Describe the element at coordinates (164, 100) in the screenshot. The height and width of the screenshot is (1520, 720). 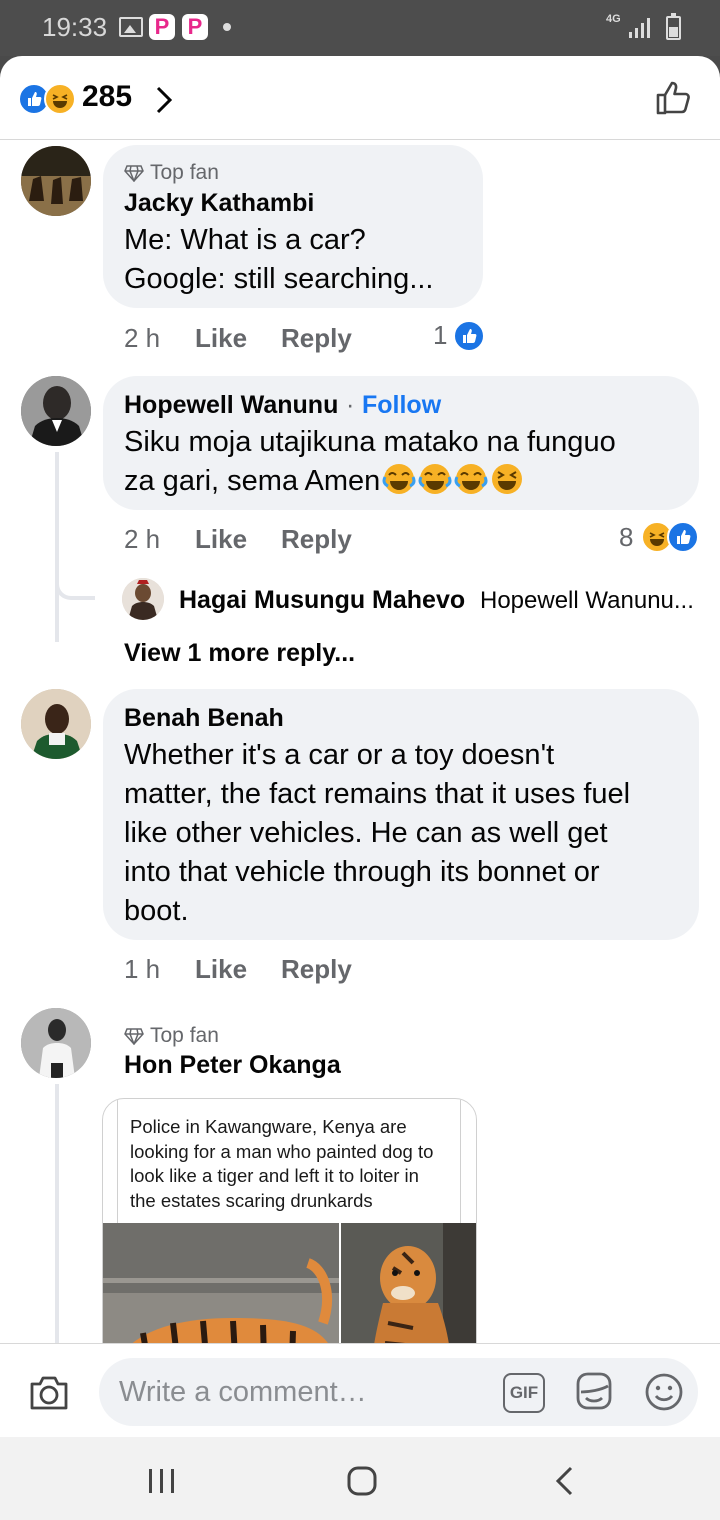
I see `chevron-right-icon` at that location.